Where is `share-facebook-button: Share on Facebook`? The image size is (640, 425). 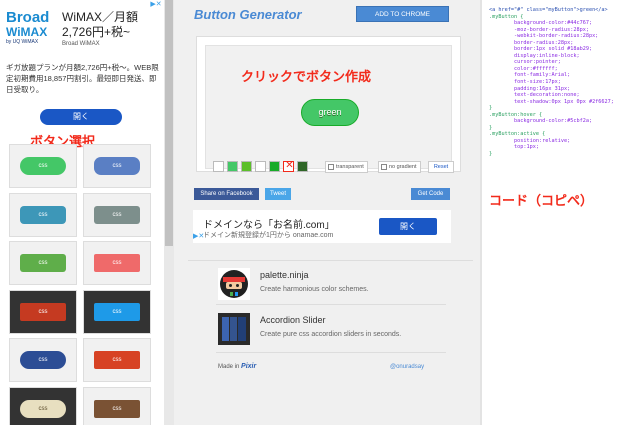 share-facebook-button: Share on Facebook is located at coordinates (226, 194).